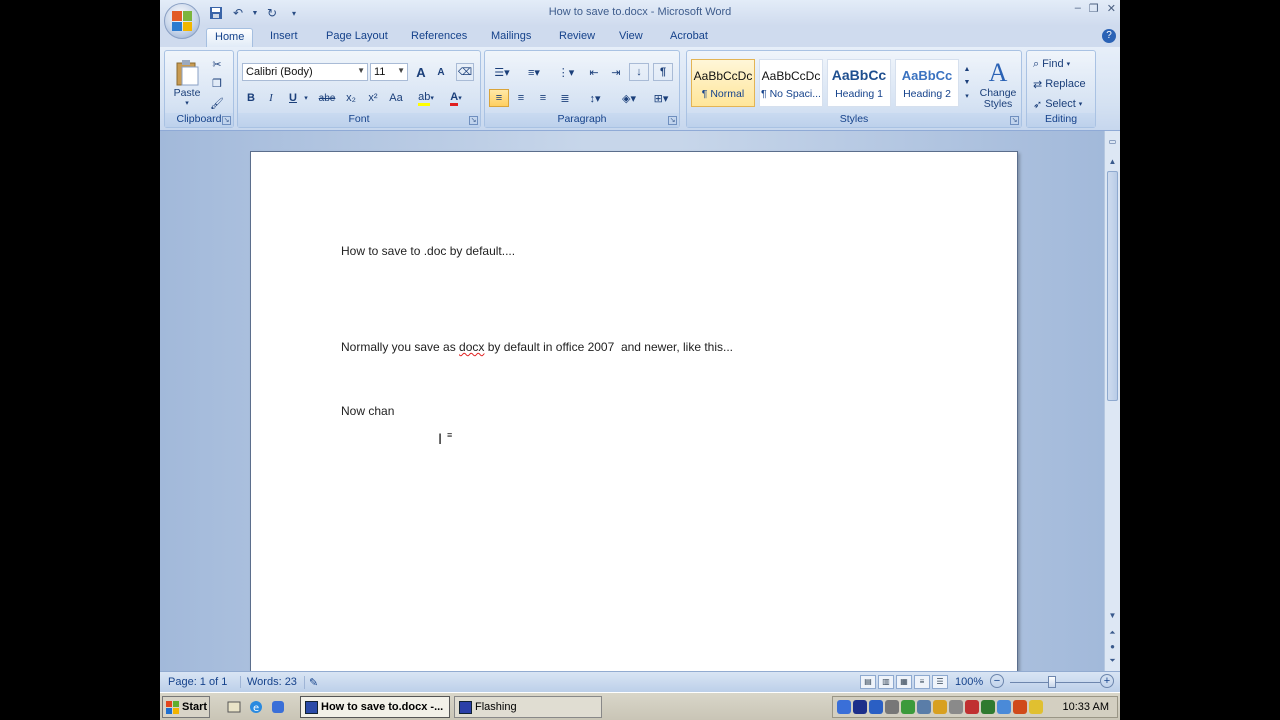  I want to click on change-styles-button: A Change Styles, so click(998, 84).